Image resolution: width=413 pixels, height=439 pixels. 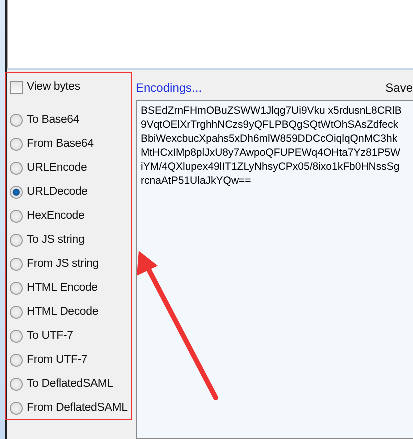 I want to click on checkbox-label: View bytes, so click(x=53, y=87).